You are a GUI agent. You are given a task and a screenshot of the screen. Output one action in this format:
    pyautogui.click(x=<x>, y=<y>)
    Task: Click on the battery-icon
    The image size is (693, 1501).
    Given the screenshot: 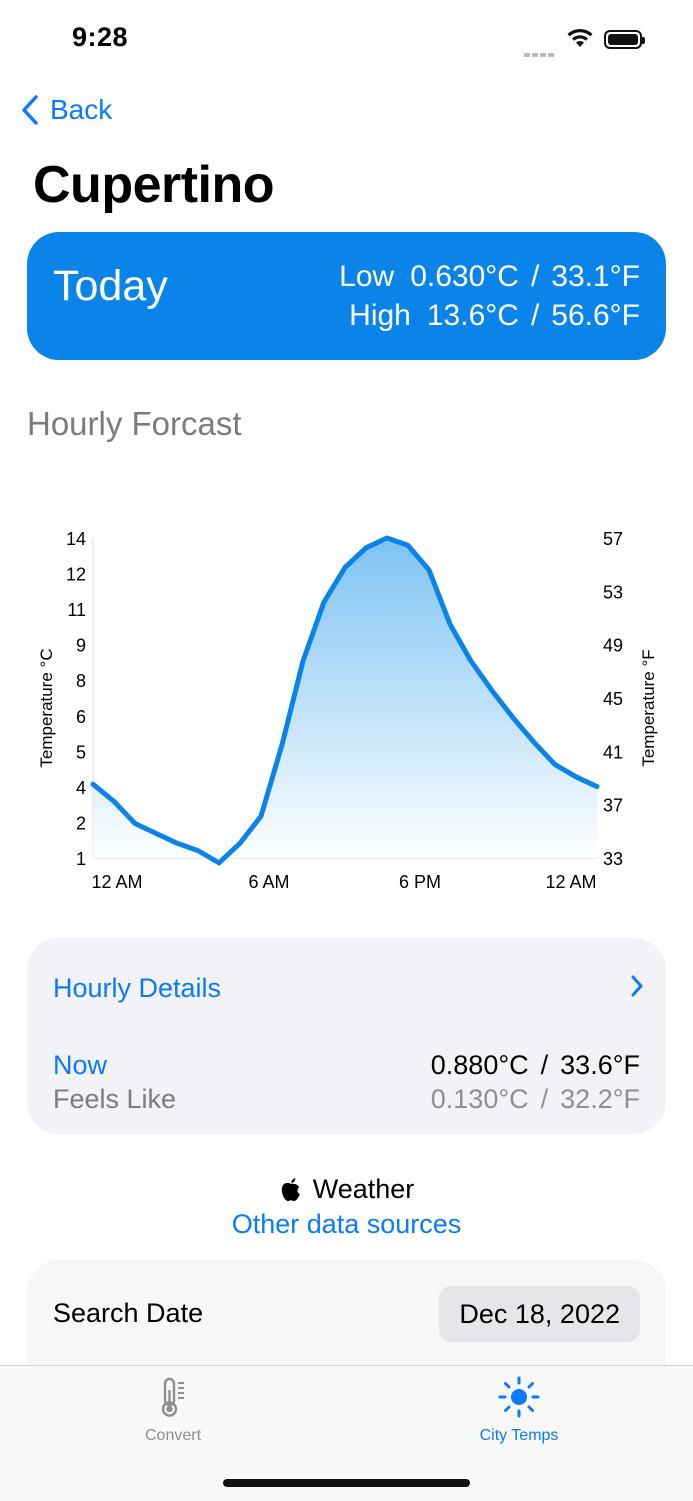 What is the action you would take?
    pyautogui.click(x=624, y=39)
    